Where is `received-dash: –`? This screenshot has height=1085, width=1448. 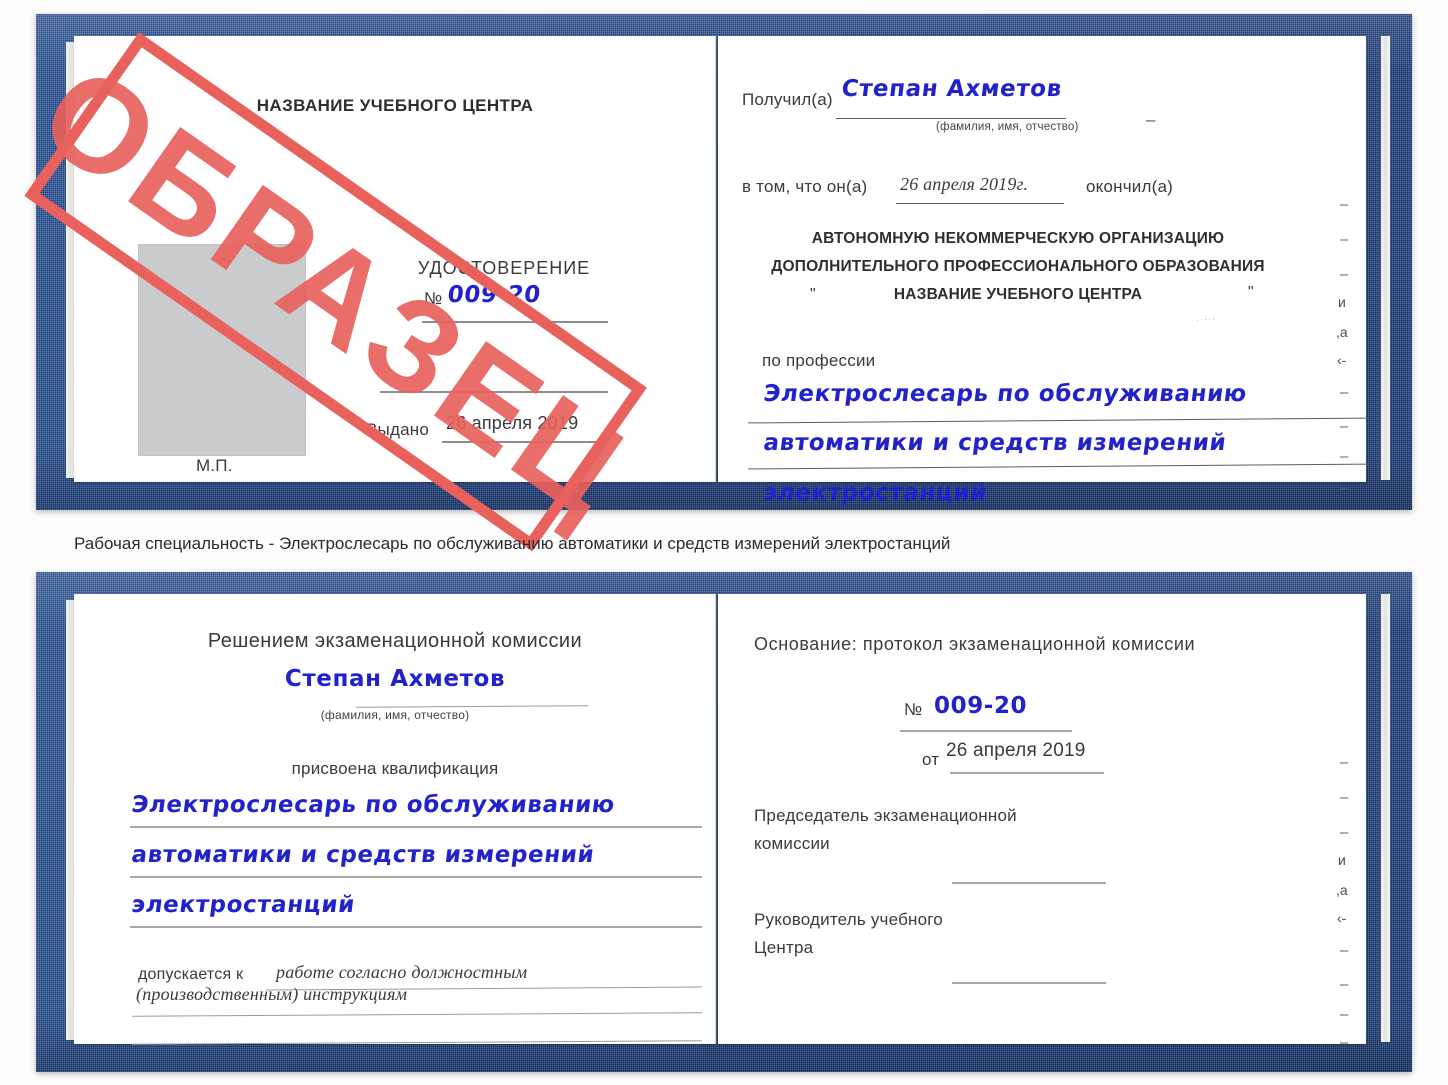
received-dash: – is located at coordinates (1151, 119).